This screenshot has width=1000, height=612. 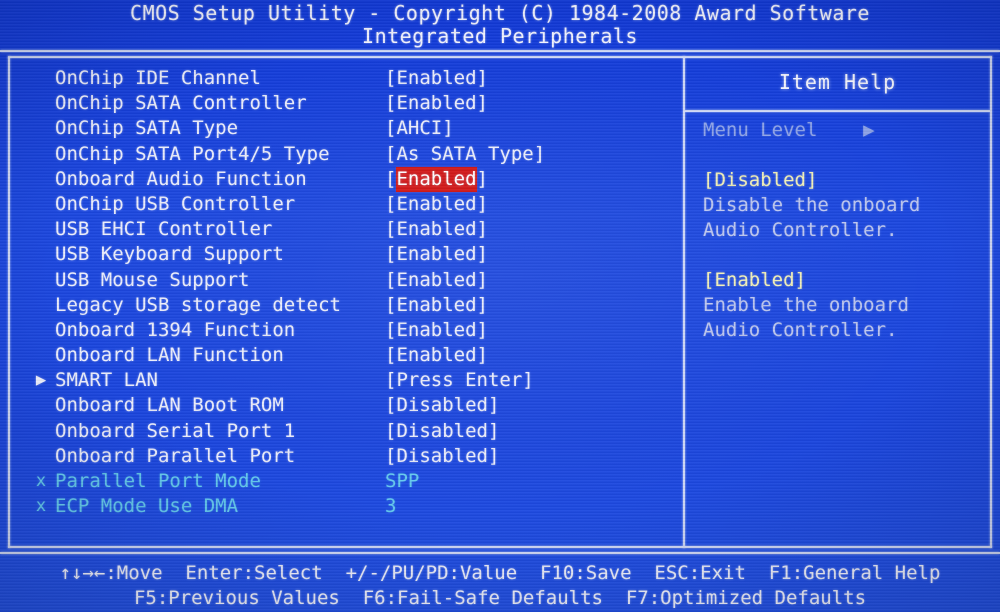 What do you see at coordinates (169, 355) in the screenshot?
I see `setting-label: Onboard LAN Function` at bounding box center [169, 355].